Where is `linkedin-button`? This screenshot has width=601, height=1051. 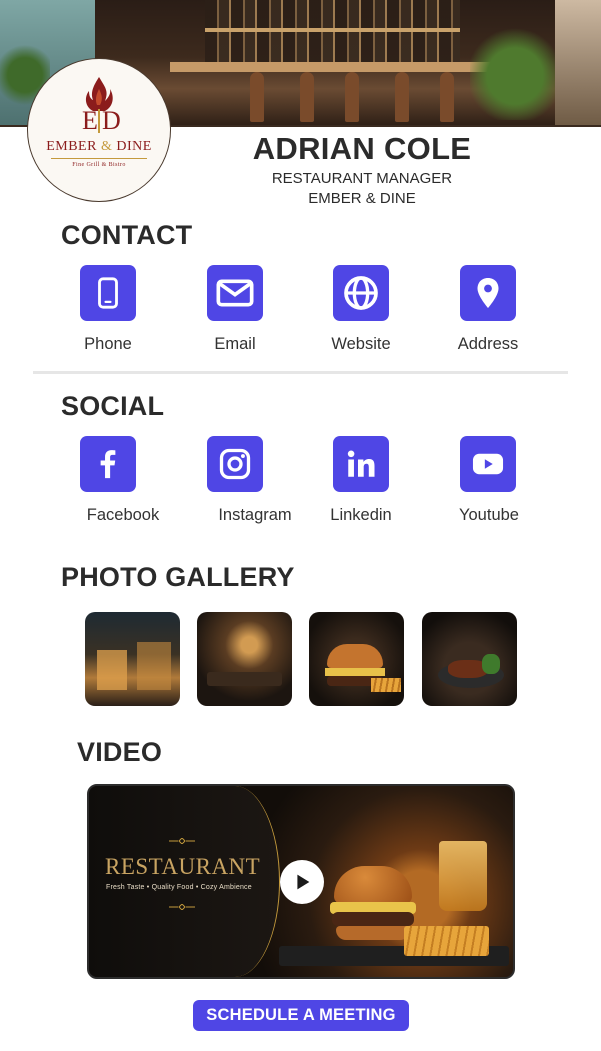 linkedin-button is located at coordinates (361, 464).